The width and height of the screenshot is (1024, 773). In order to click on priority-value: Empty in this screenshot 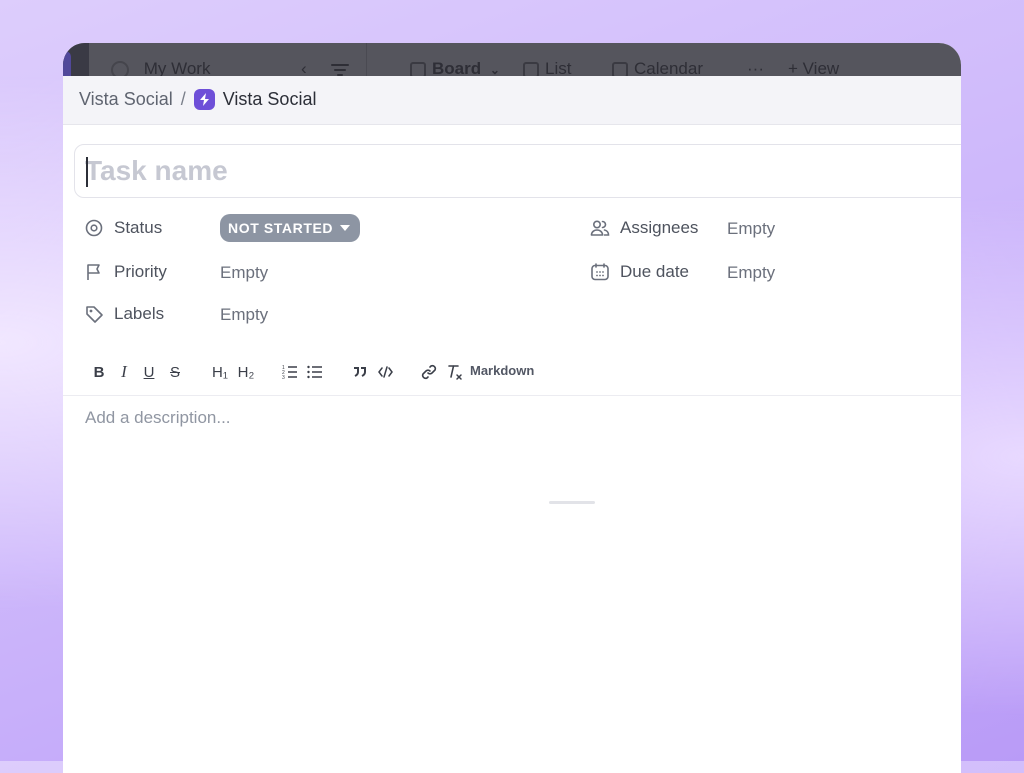, I will do `click(244, 273)`.